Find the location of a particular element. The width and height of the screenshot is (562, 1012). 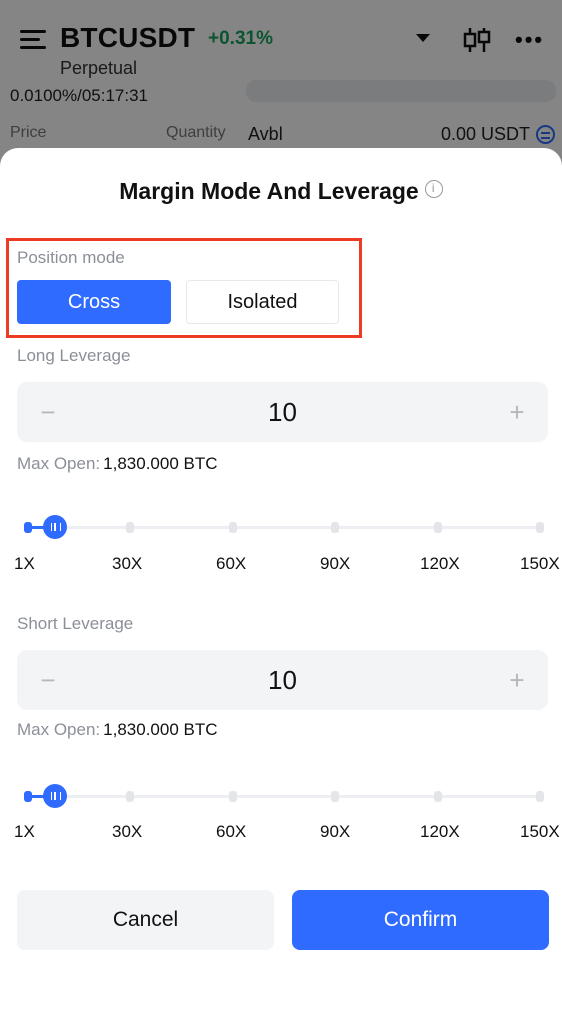

long-max-open-value: 1,830.000 BTC is located at coordinates (160, 463).